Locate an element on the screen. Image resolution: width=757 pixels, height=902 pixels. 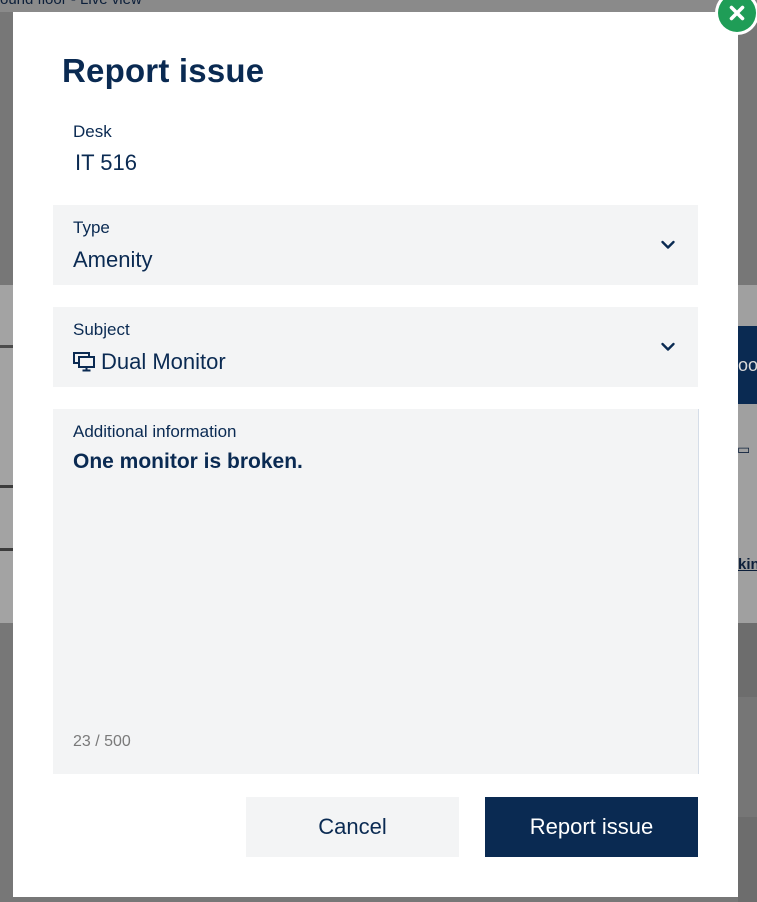
dialog-title: Report issue is located at coordinates (163, 70).